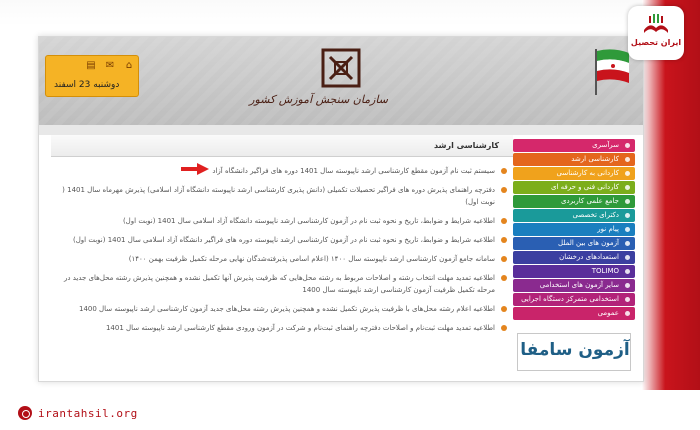  I want to click on ad-text: آزمون سامفا, so click(575, 350).